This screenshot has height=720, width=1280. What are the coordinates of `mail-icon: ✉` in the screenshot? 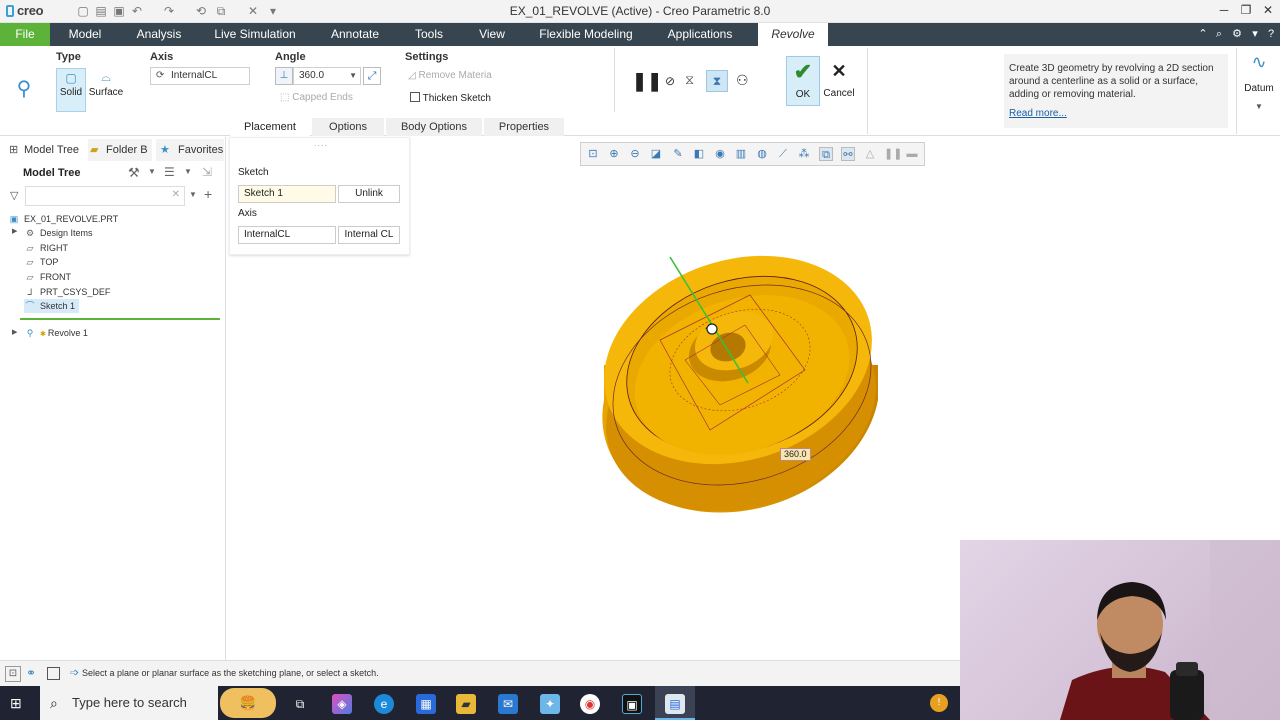 It's located at (508, 704).